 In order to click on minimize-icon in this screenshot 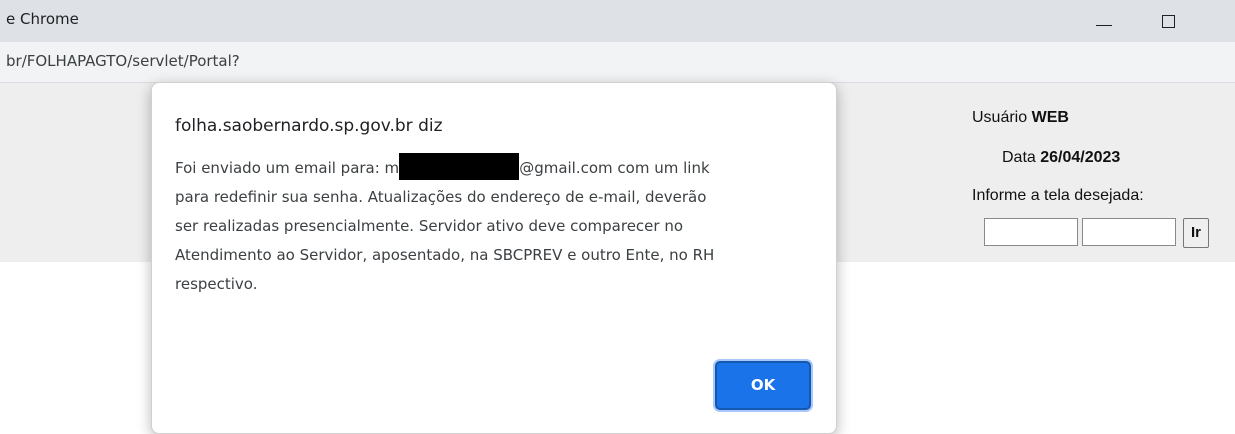, I will do `click(1104, 25)`.